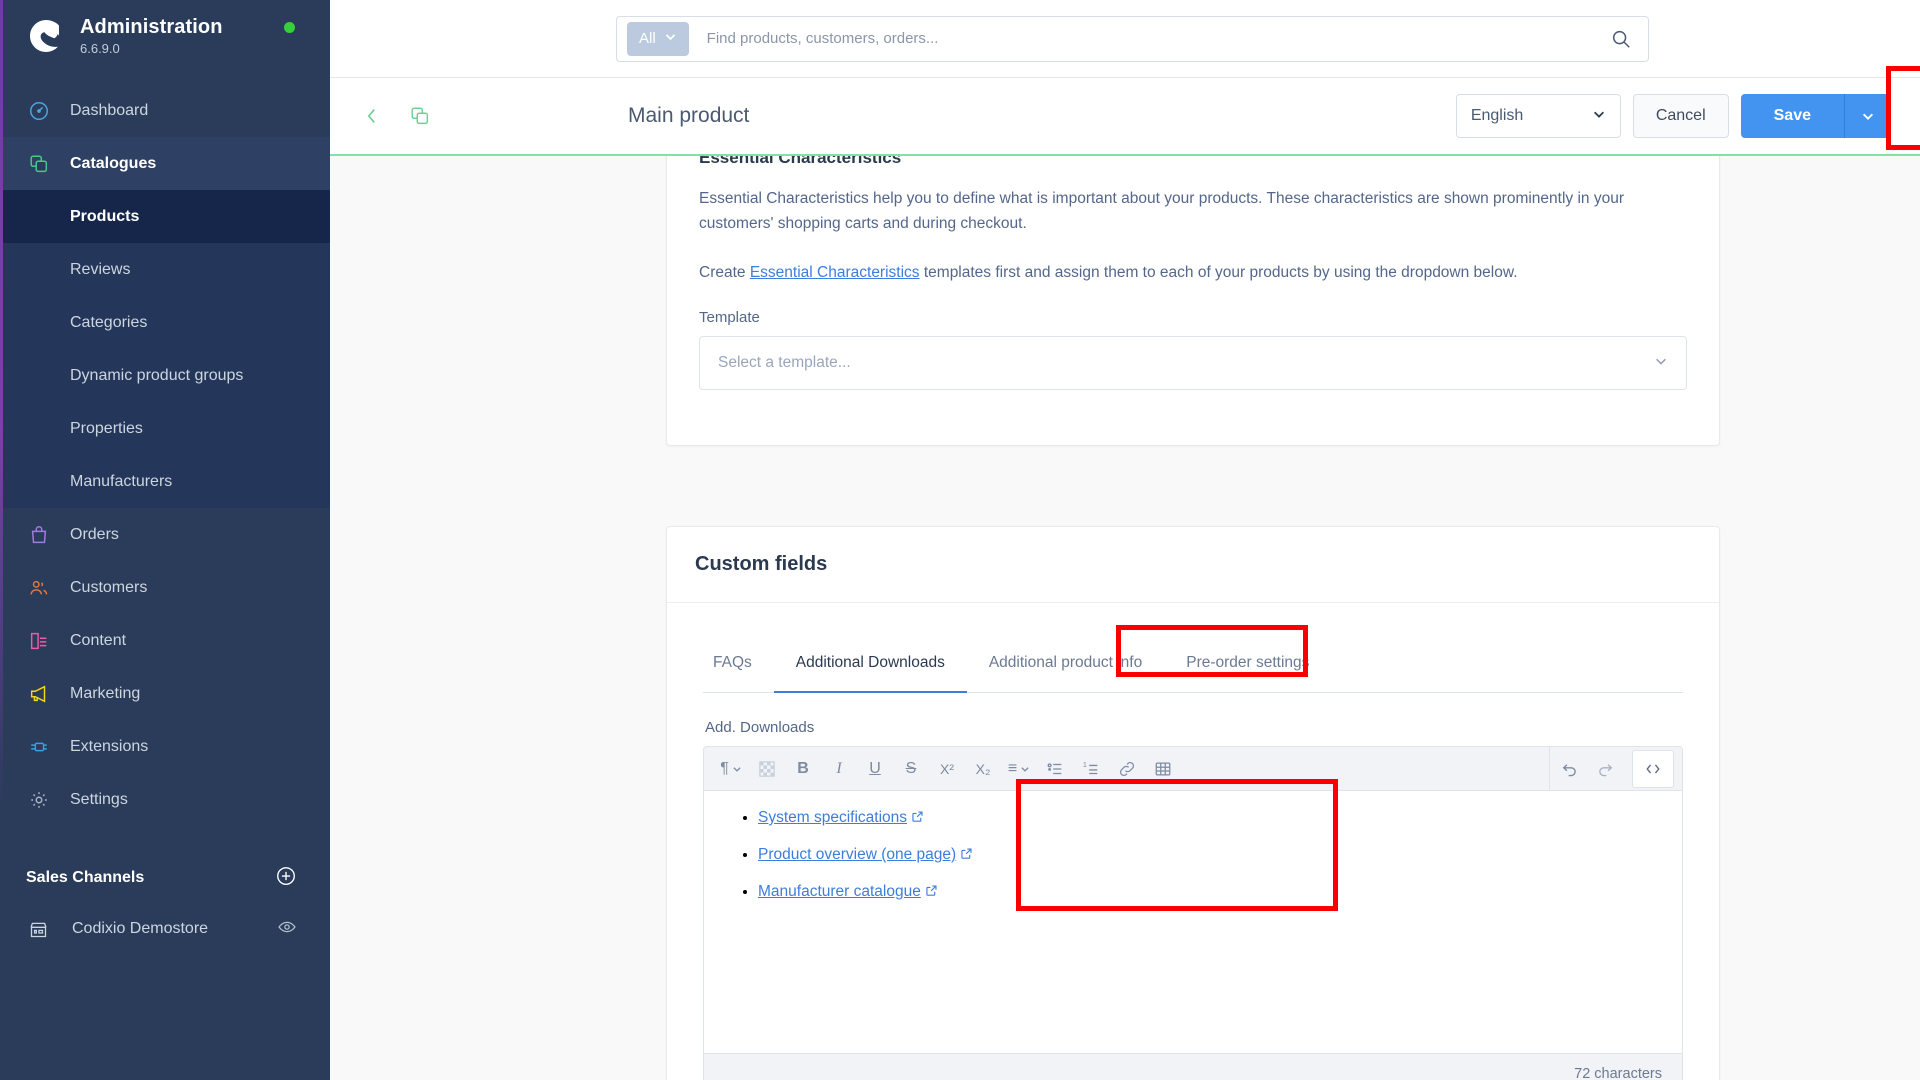 This screenshot has width=1920, height=1080. I want to click on ordered-list-button: 1, so click(1091, 769).